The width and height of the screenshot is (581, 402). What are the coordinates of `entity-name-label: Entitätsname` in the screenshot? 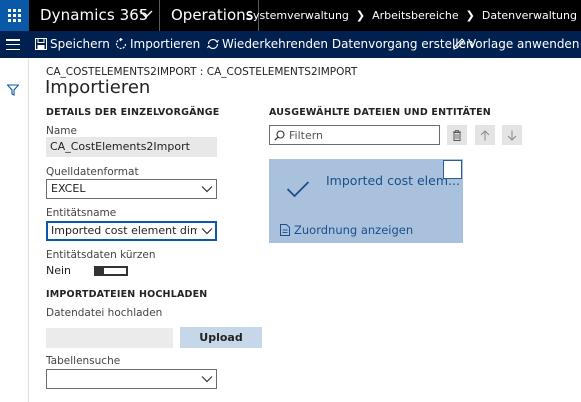 It's located at (81, 213).